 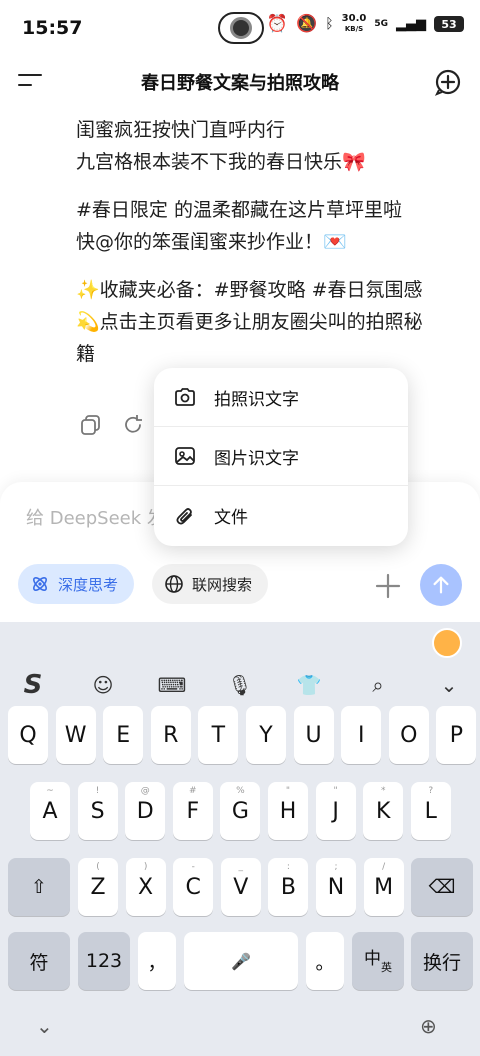 I want to click on message-input: 给 DeepSeek 发, so click(x=95, y=517).